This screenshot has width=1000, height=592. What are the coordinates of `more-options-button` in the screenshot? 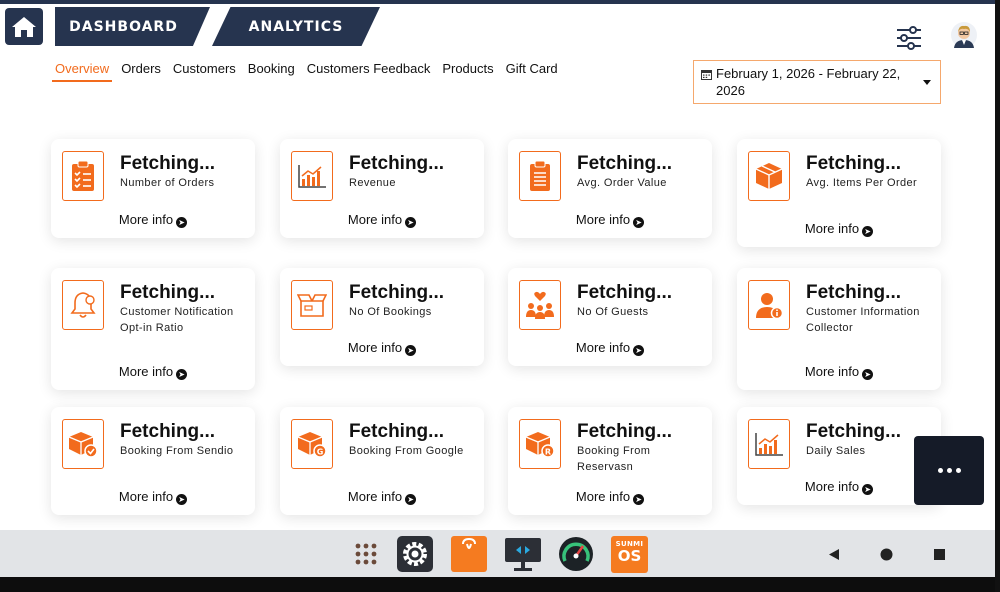 It's located at (949, 470).